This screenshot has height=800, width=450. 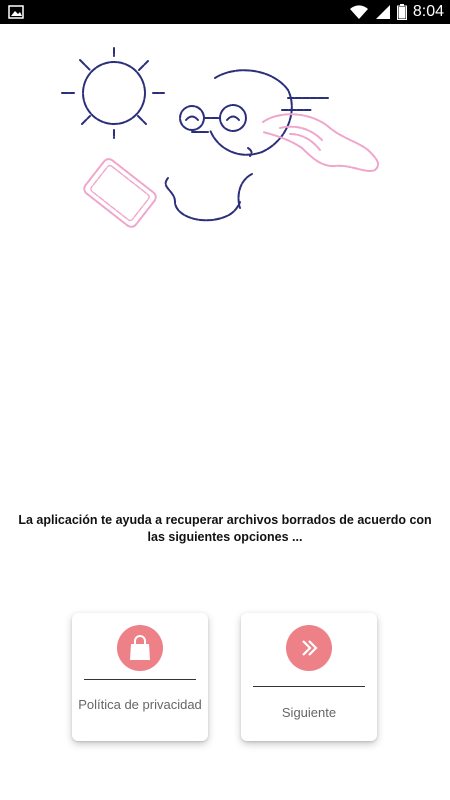 What do you see at coordinates (358, 12) in the screenshot?
I see `wifi-icon` at bounding box center [358, 12].